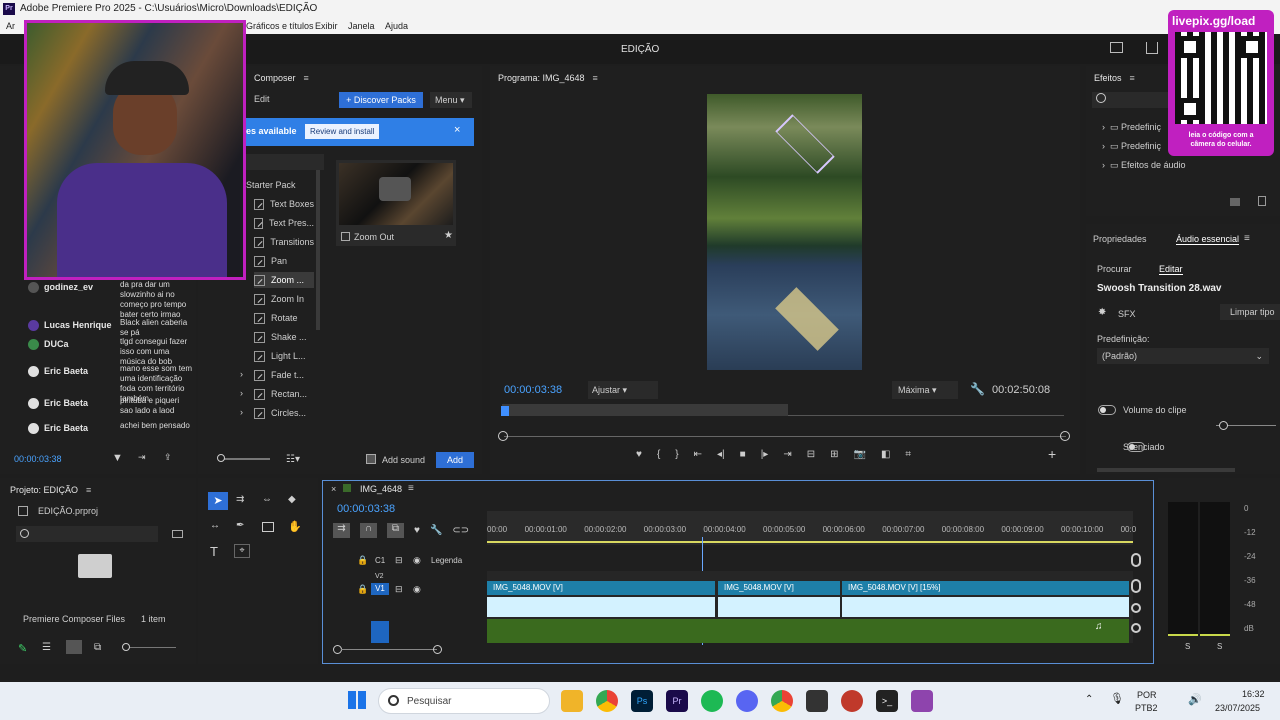  What do you see at coordinates (361, 26) in the screenshot?
I see `menu-window: Janela` at bounding box center [361, 26].